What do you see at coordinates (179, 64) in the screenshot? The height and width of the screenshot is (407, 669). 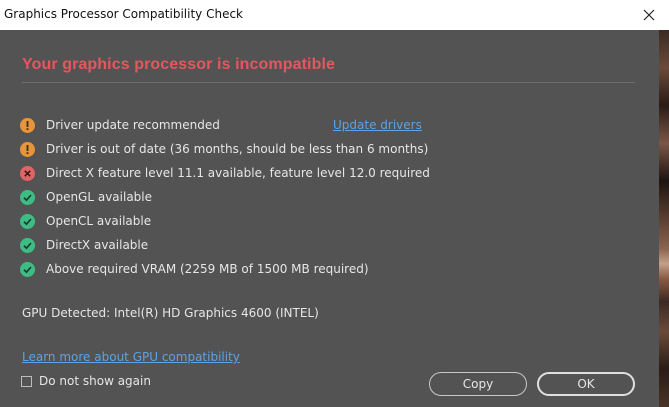 I see `dialog-heading: Your graphics processor is incompatible` at bounding box center [179, 64].